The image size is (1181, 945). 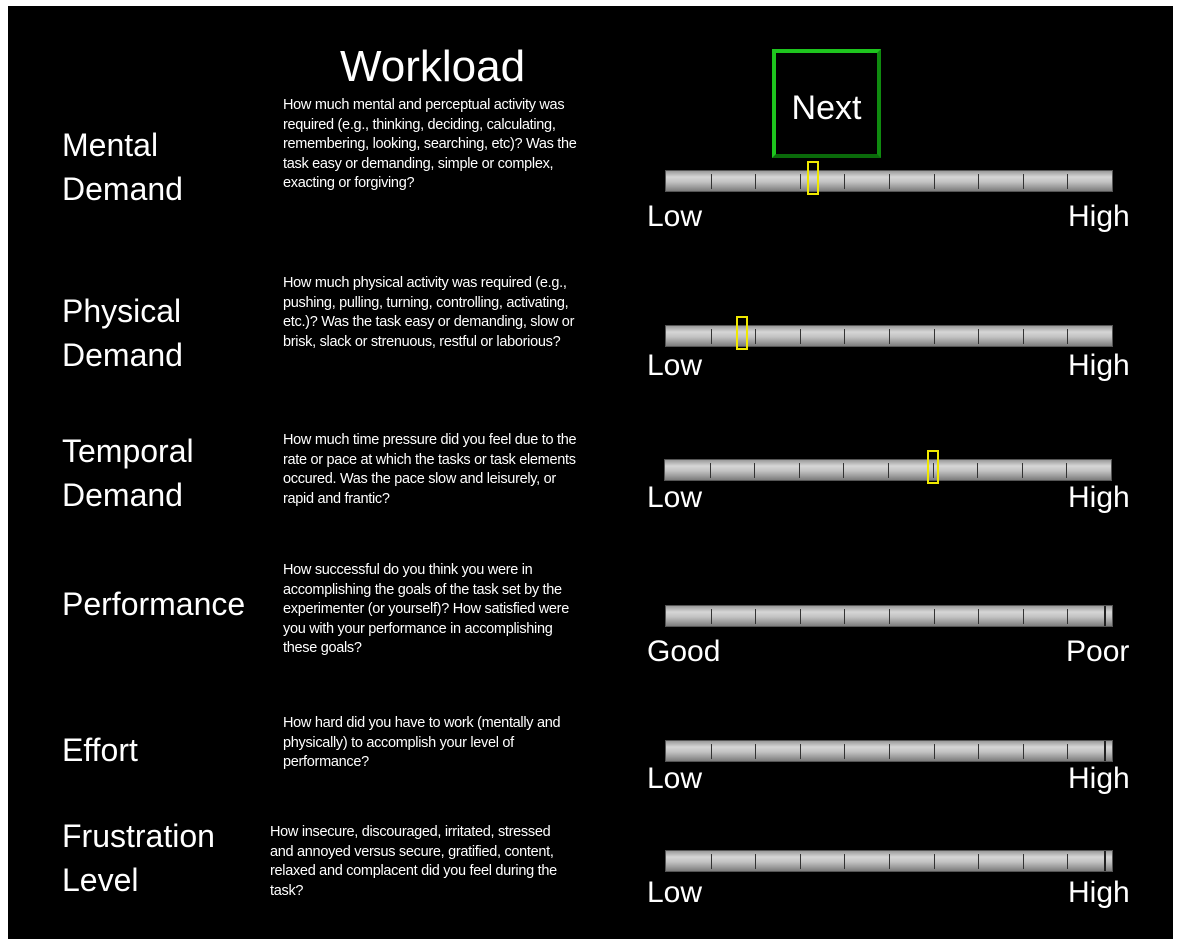 I want to click on scale-label-effort: Effort, so click(x=100, y=750).